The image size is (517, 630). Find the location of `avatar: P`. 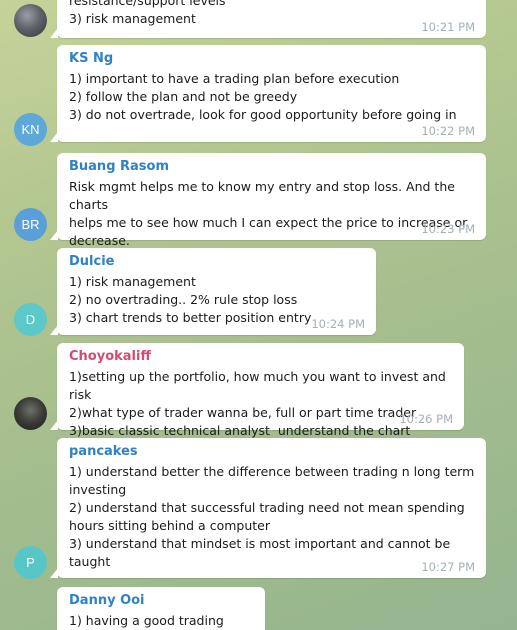

avatar: P is located at coordinates (30, 562).